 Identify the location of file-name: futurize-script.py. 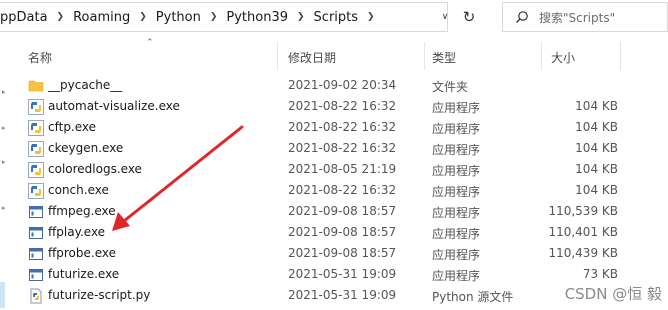
(99, 295).